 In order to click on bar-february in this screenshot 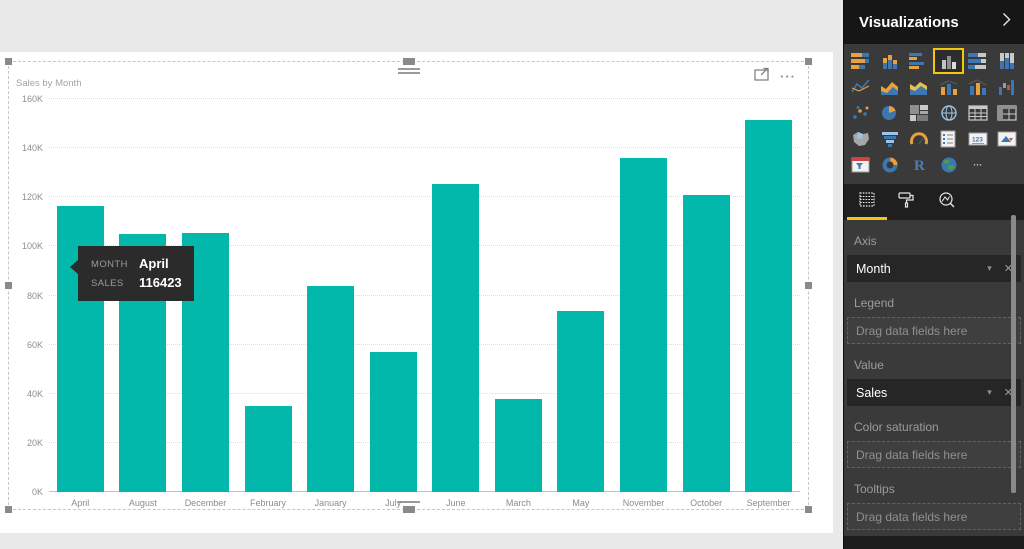, I will do `click(268, 449)`.